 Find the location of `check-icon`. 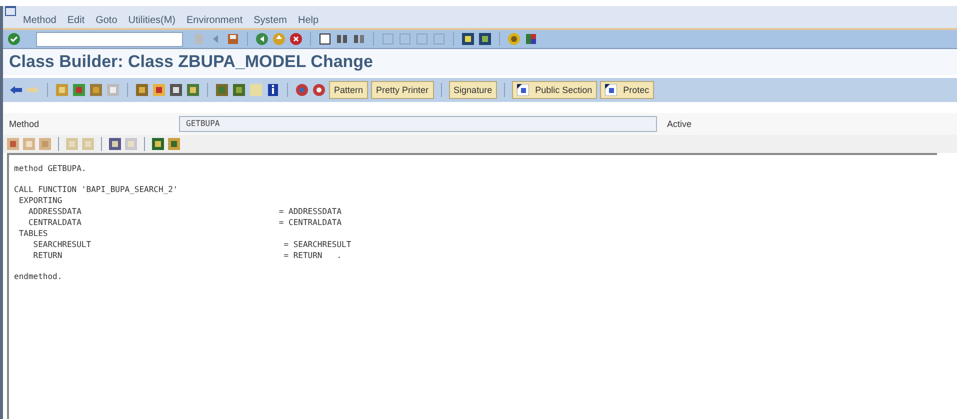

check-icon is located at coordinates (14, 39).